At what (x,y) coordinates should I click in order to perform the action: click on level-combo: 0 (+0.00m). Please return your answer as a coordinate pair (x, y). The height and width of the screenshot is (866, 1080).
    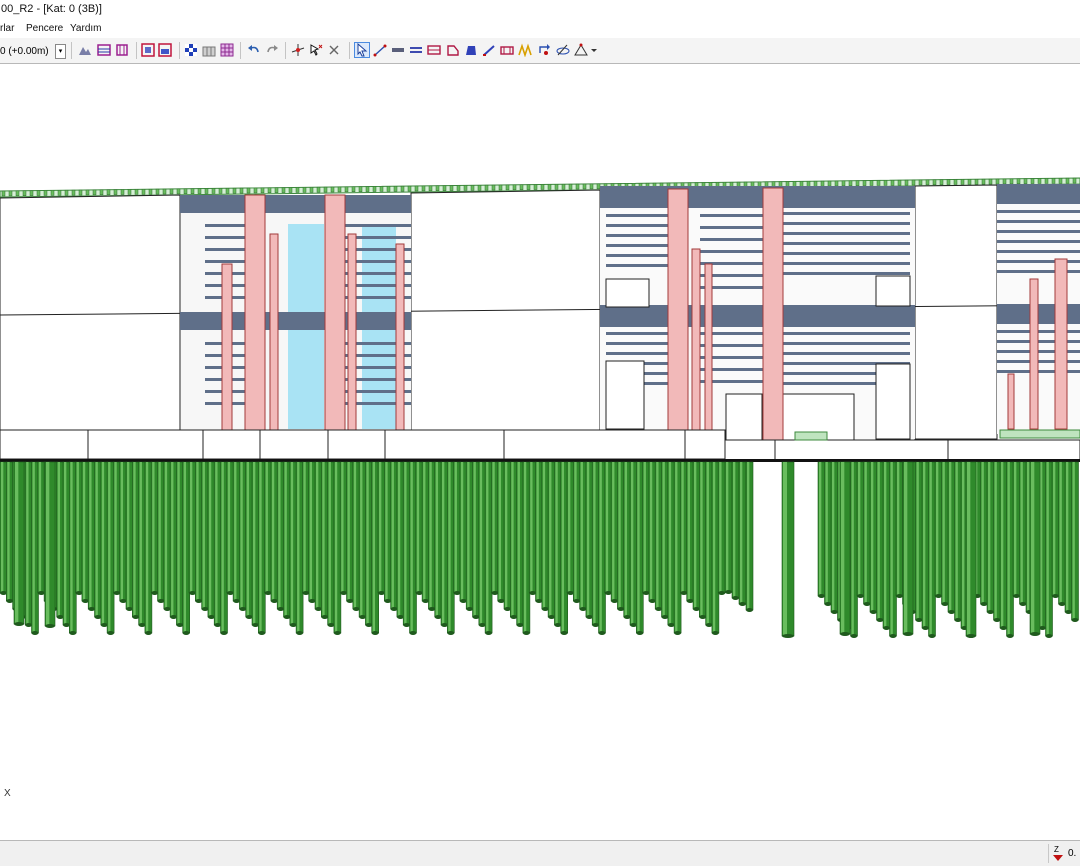
    Looking at the image, I should click on (27, 51).